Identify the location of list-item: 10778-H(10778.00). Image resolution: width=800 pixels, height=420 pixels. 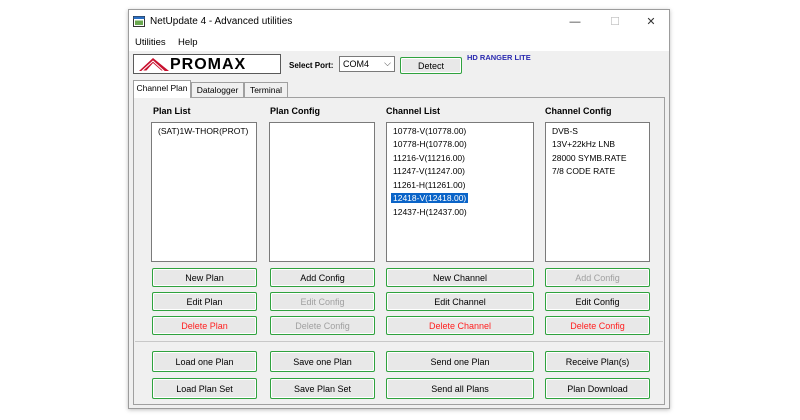
(430, 144).